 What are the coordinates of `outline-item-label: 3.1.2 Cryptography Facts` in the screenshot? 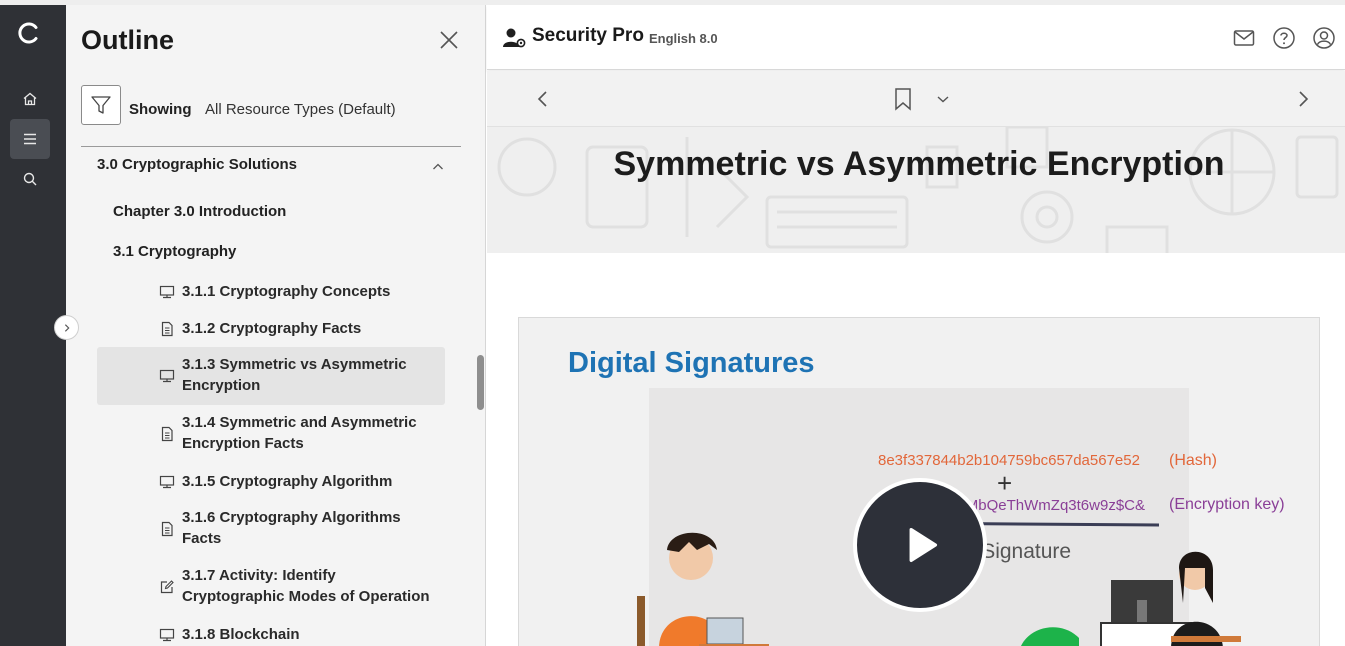 It's located at (272, 328).